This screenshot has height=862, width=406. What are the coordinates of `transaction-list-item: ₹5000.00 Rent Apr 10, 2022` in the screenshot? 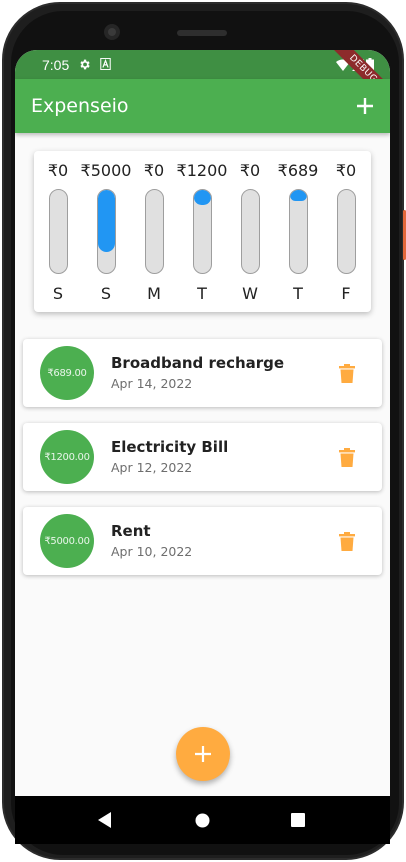 It's located at (202, 541).